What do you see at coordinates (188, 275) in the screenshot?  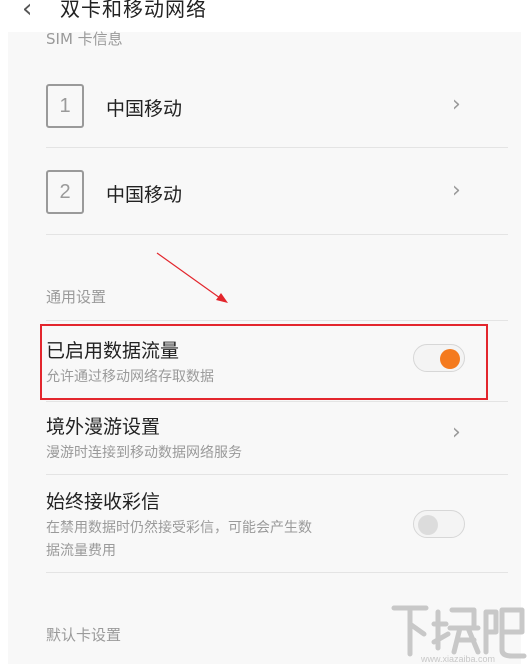 I see `arrow-line` at bounding box center [188, 275].